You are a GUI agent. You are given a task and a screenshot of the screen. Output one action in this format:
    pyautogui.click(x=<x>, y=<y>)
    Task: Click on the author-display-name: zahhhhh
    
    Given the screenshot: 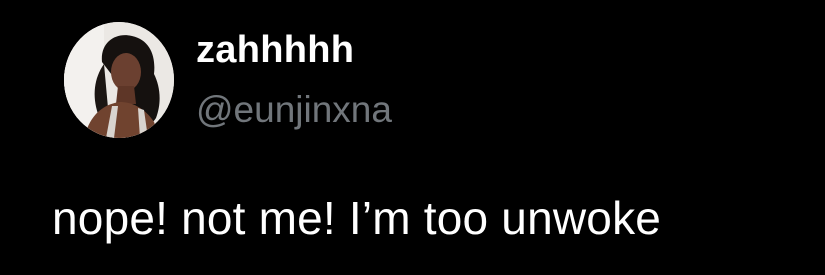 What is the action you would take?
    pyautogui.click(x=275, y=50)
    